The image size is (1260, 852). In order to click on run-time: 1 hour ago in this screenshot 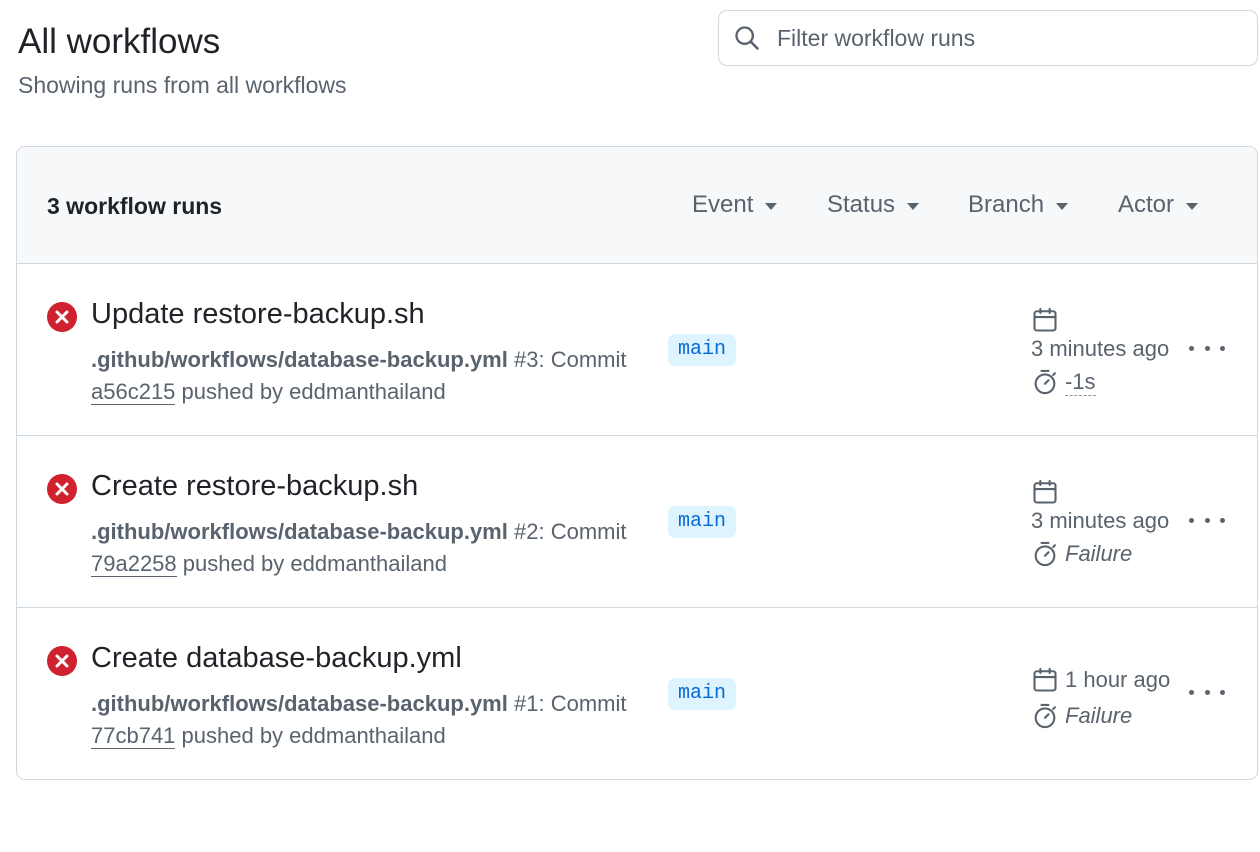, I will do `click(1118, 679)`.